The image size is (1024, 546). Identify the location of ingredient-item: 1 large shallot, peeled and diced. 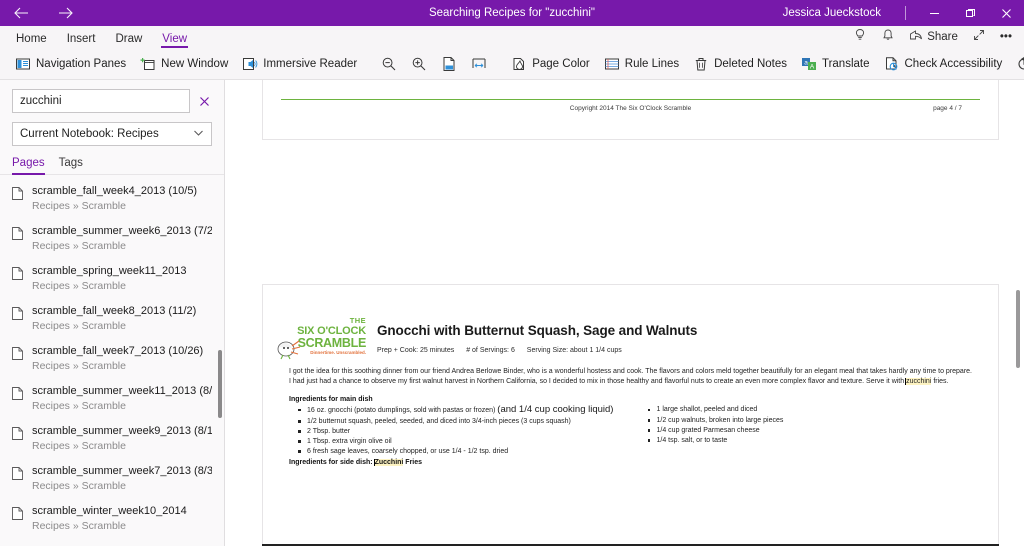
(810, 410).